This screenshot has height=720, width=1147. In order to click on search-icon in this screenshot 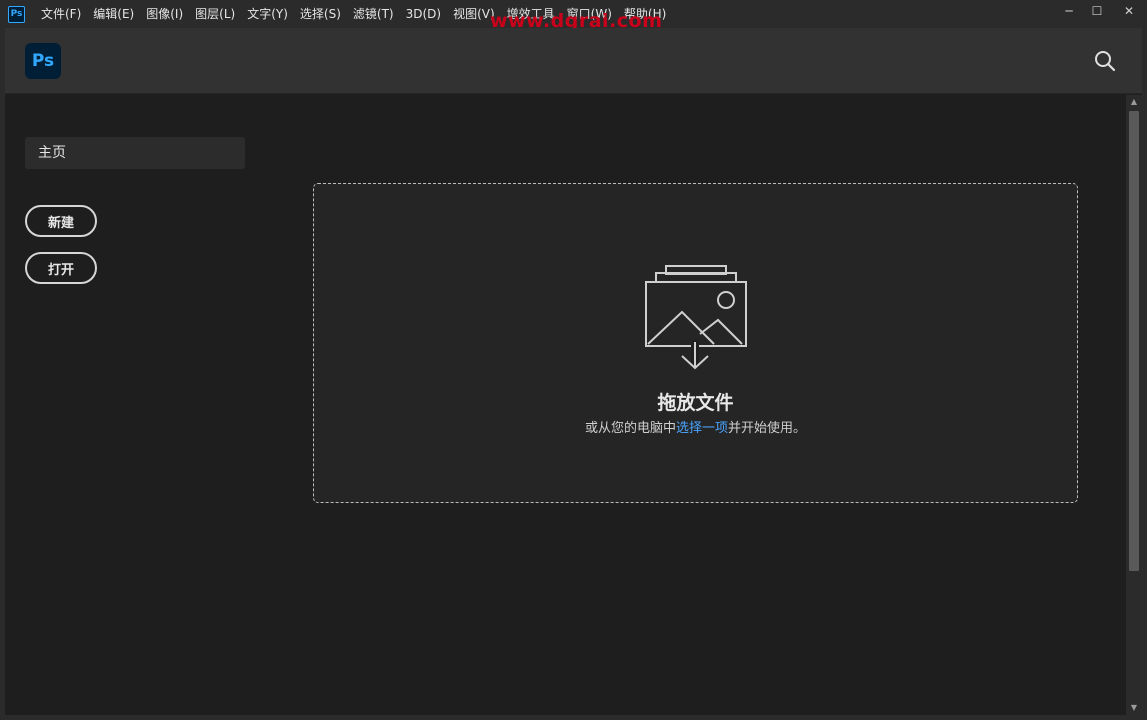, I will do `click(1105, 61)`.